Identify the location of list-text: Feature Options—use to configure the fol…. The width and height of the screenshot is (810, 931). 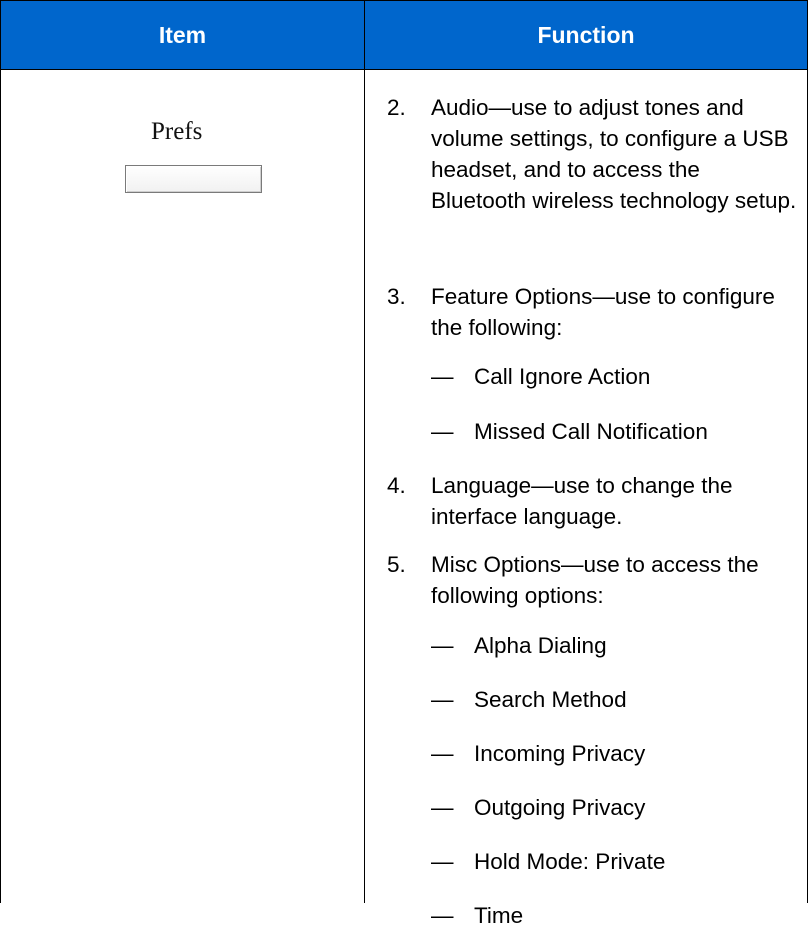
(603, 312).